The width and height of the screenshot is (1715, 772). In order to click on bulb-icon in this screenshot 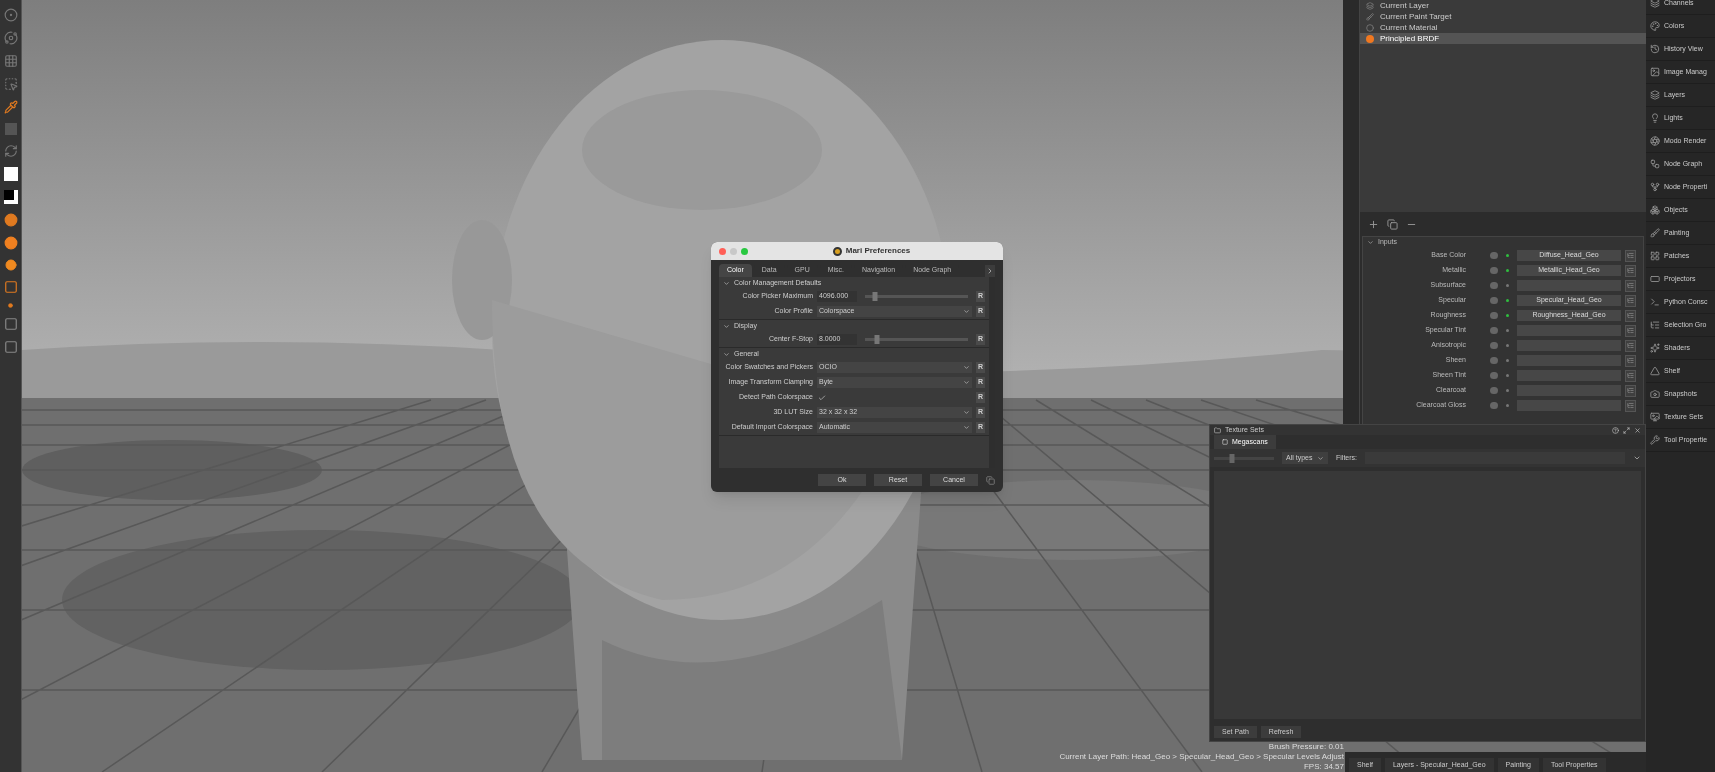, I will do `click(1655, 118)`.